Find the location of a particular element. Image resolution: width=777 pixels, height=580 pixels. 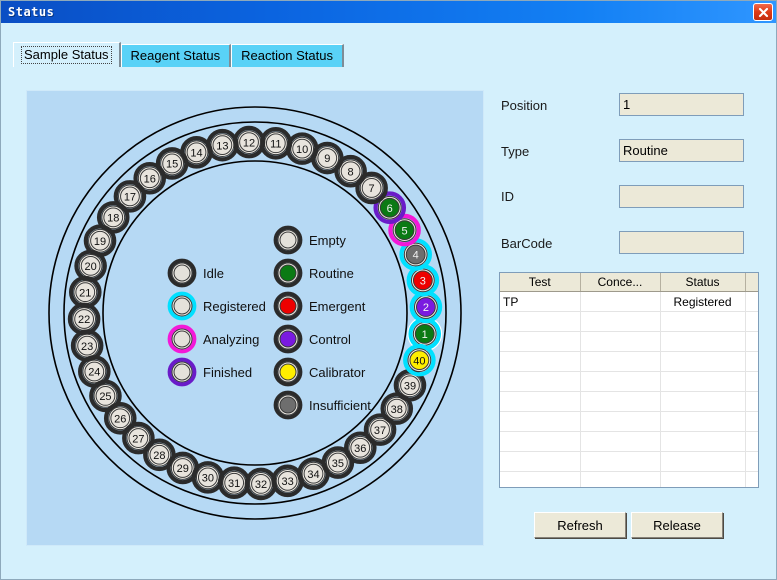

slot-number-38: 38 is located at coordinates (397, 410).